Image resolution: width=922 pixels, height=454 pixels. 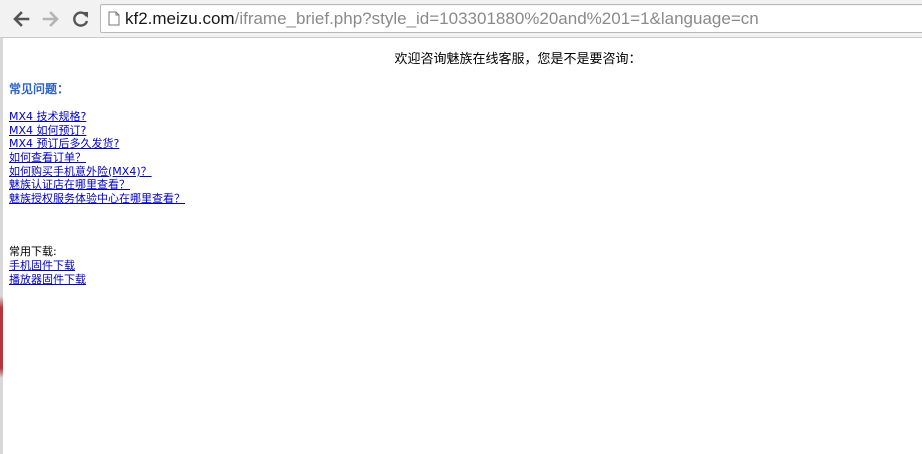 I want to click on forward-button, so click(x=51, y=19).